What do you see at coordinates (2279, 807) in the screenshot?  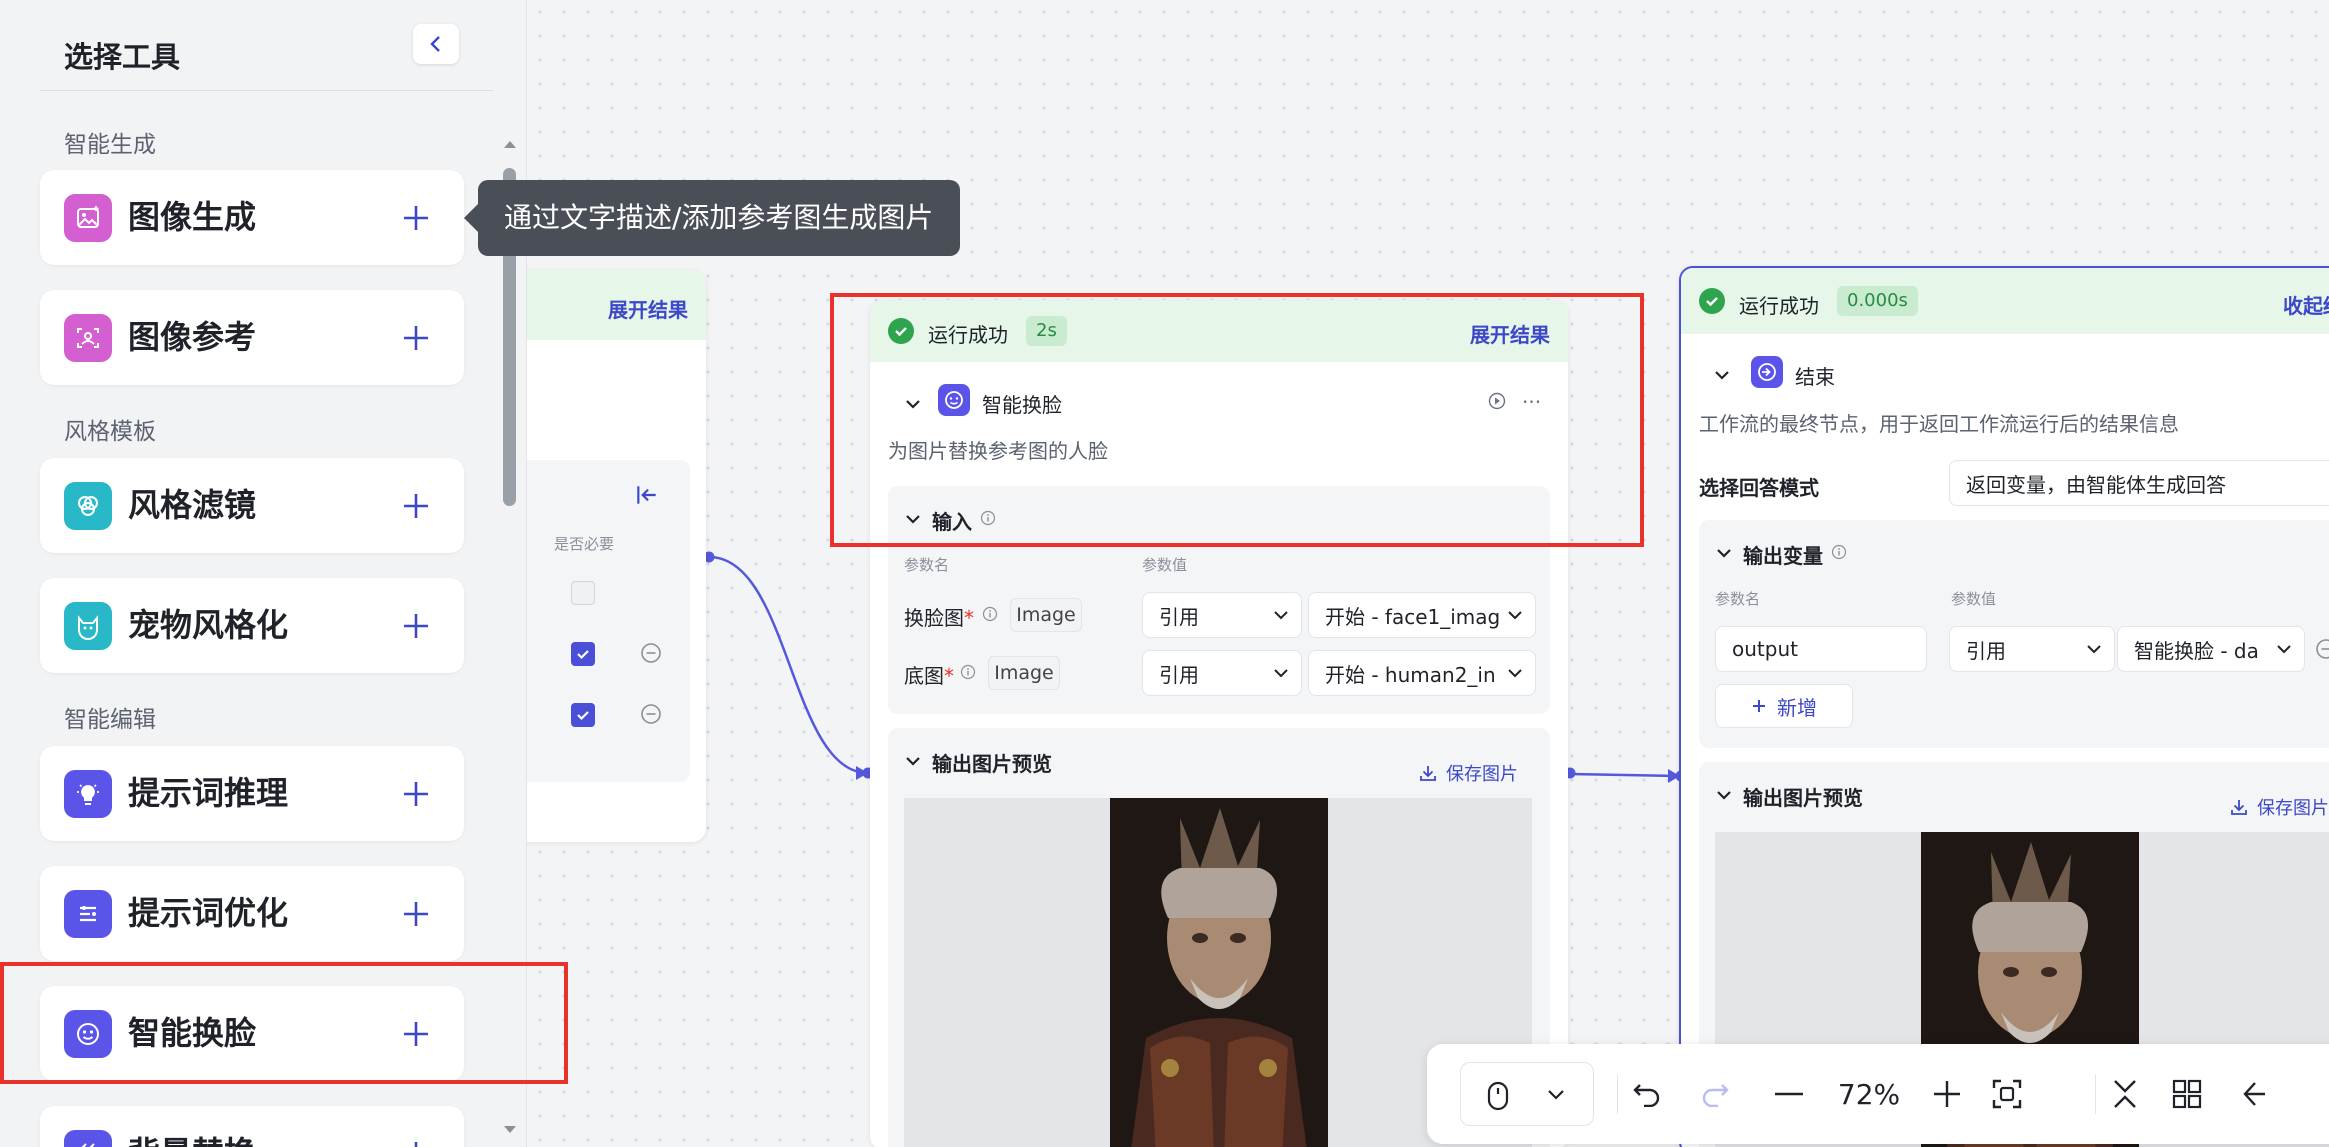 I see `end-save-image-button: 保存图片` at bounding box center [2279, 807].